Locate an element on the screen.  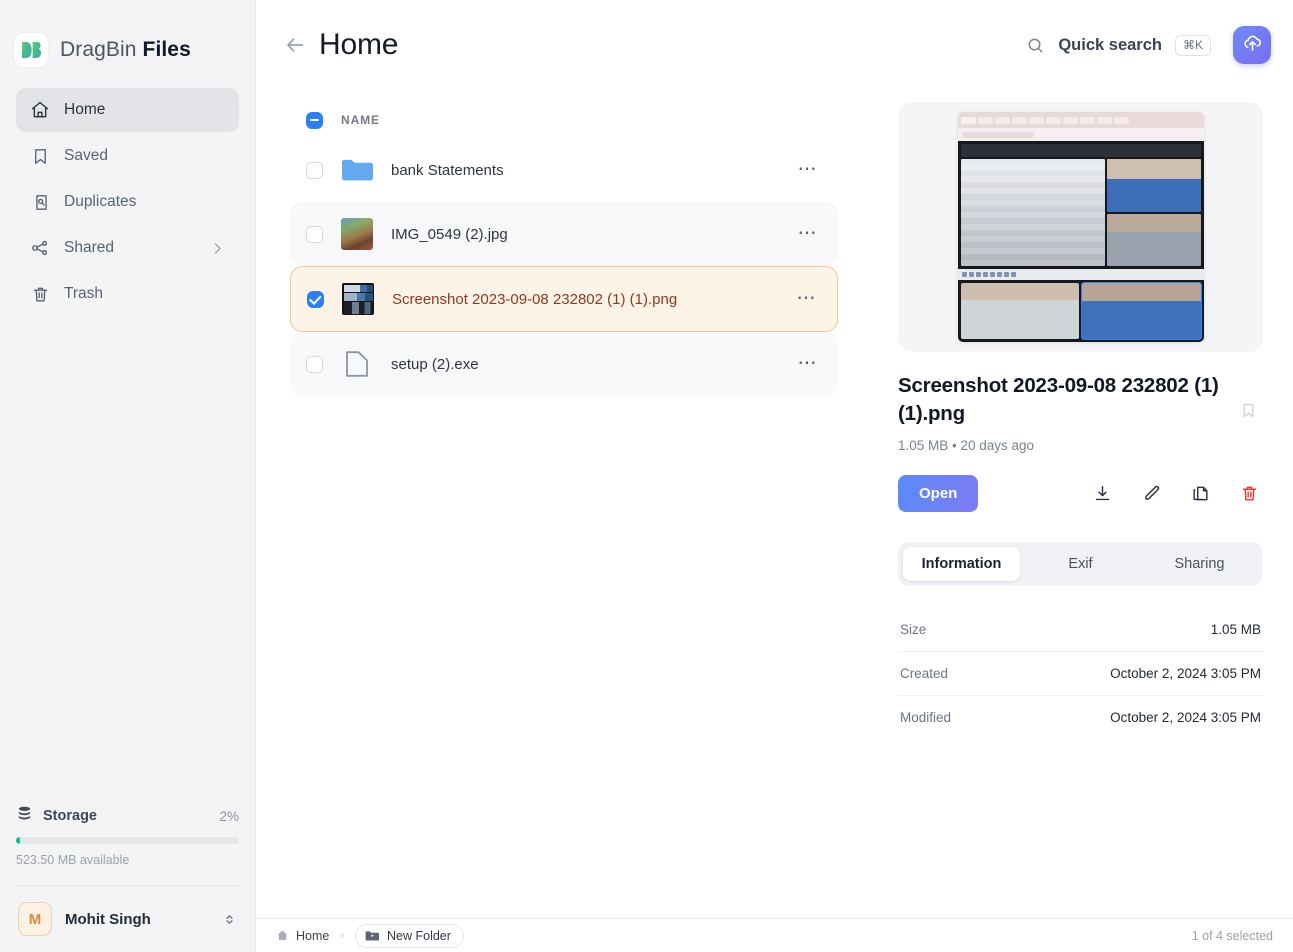
file-name: bank Statements is located at coordinates (447, 170).